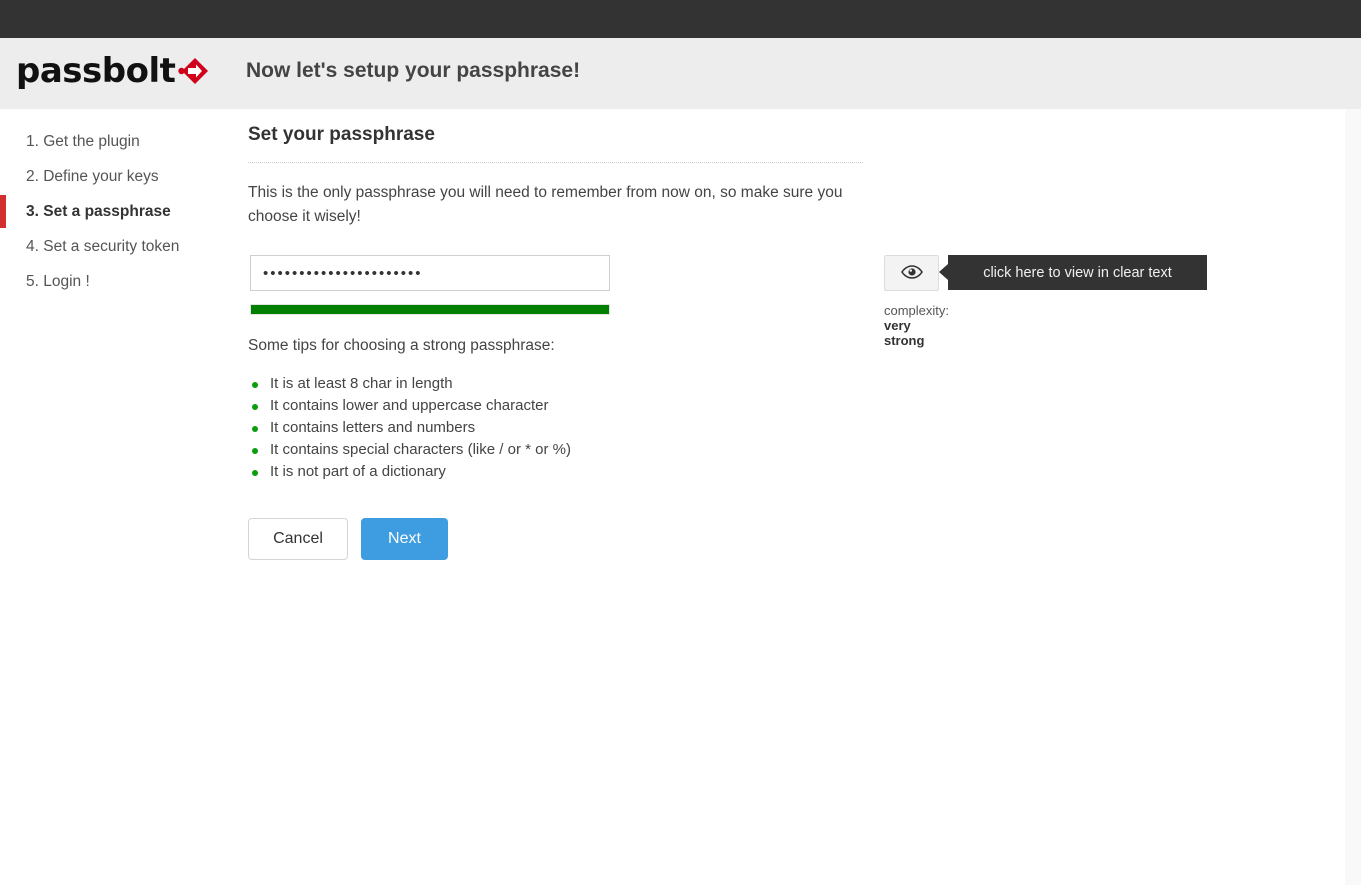 This screenshot has height=885, width=1361. I want to click on cancel-button: Cancel, so click(298, 539).